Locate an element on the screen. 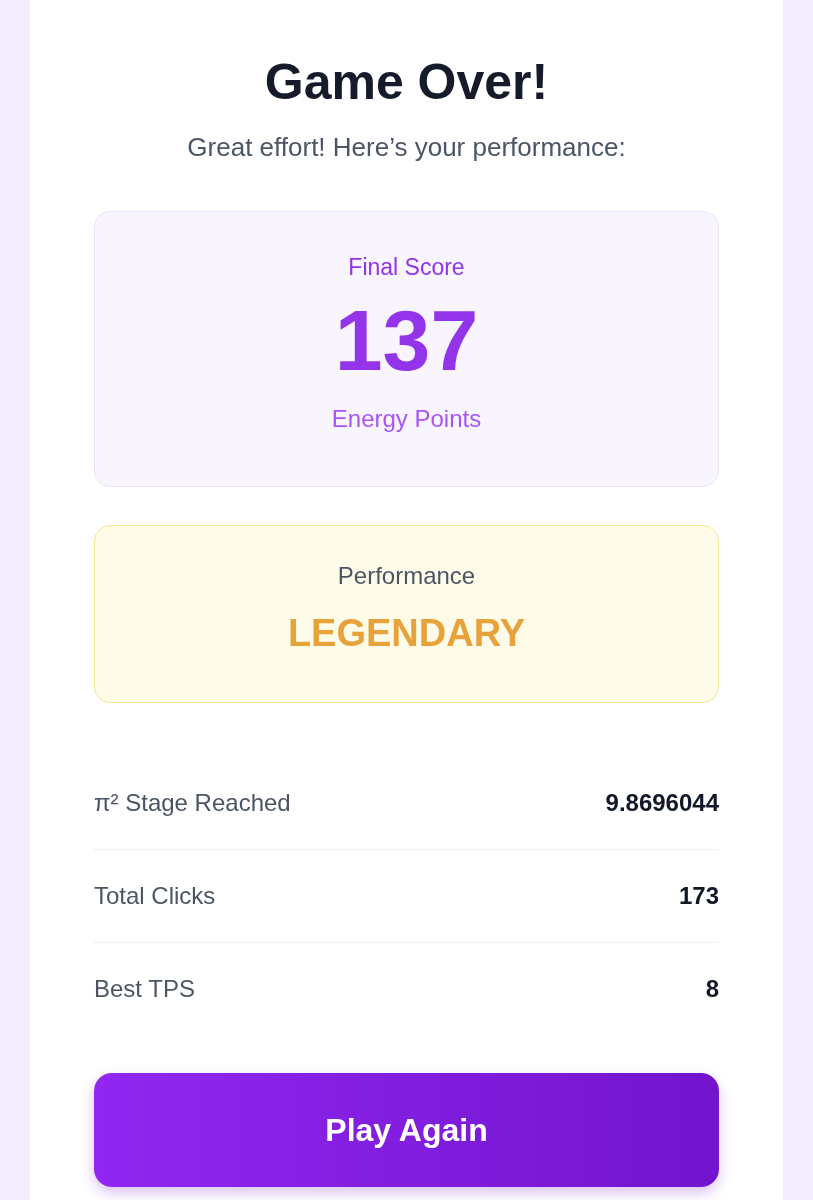  score-unit: Energy Points is located at coordinates (406, 419).